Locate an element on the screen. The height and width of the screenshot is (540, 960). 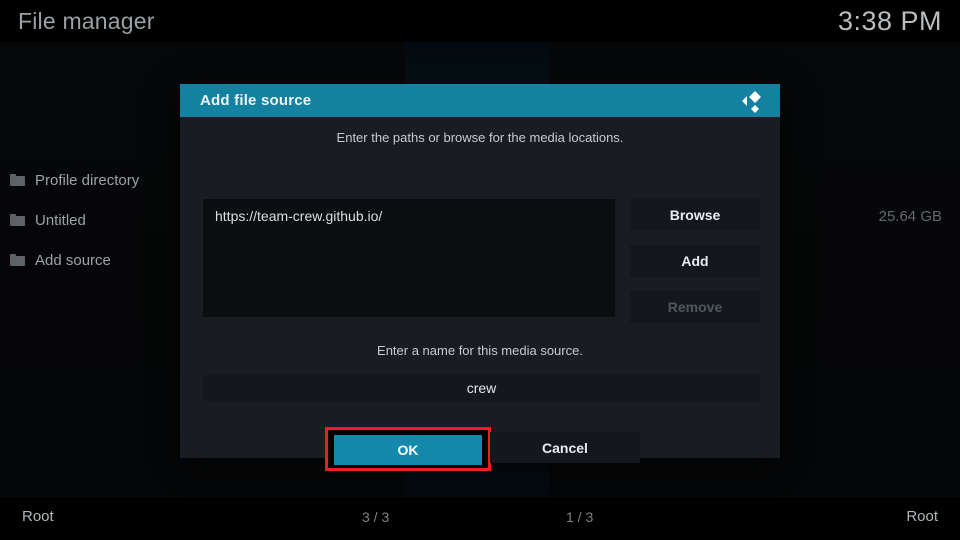
ok-button: OK is located at coordinates (408, 450).